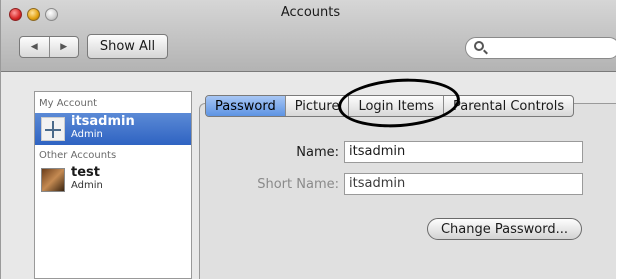  What do you see at coordinates (103, 121) in the screenshot?
I see `account-name: itsadmin` at bounding box center [103, 121].